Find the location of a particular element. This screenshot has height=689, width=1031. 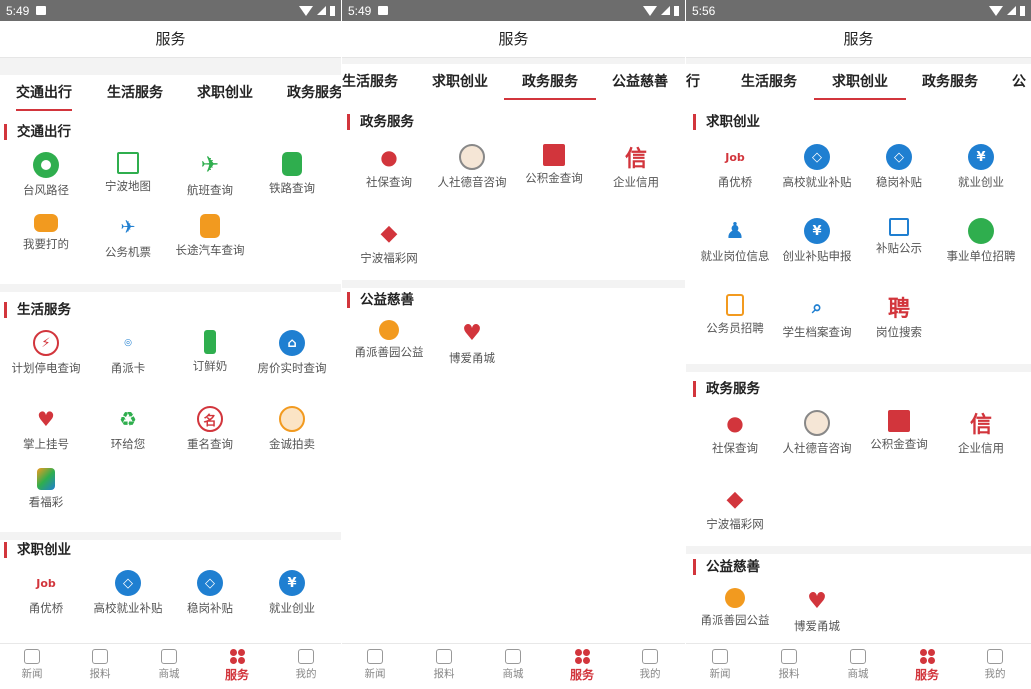

news-icon is located at coordinates (375, 656).